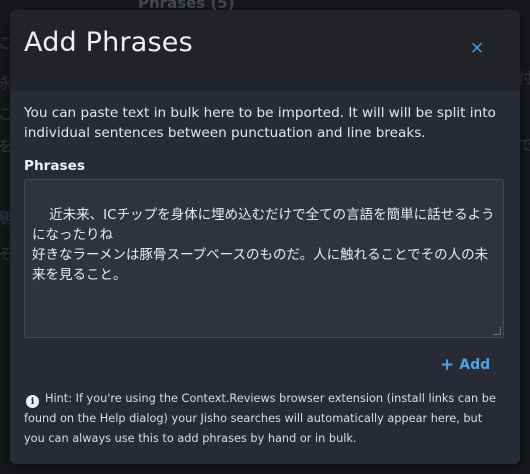  Describe the element at coordinates (497, 331) in the screenshot. I see `resize-handle-icon` at that location.